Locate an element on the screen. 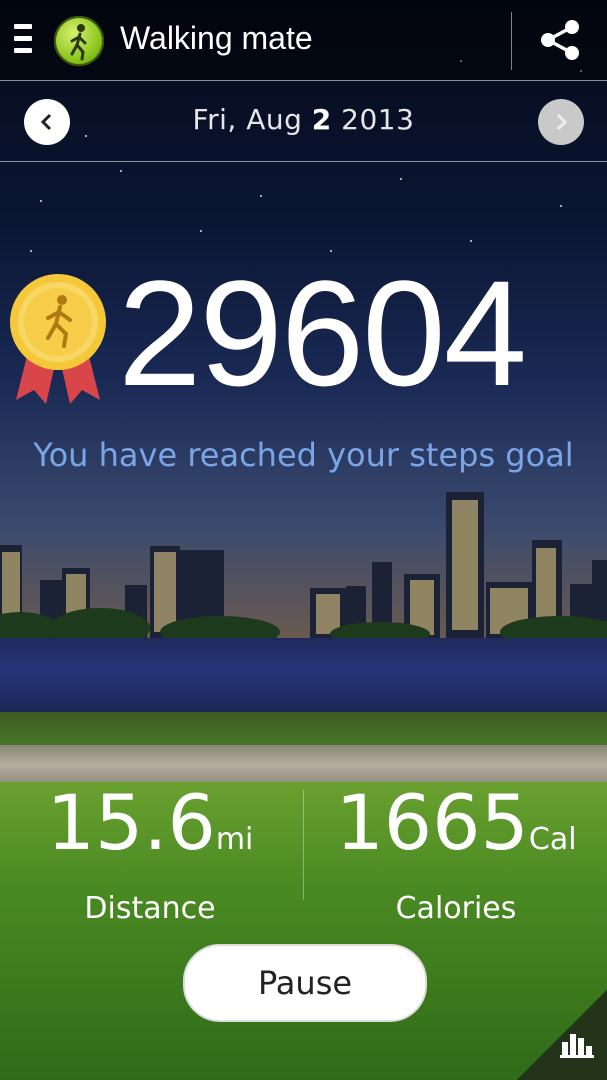 Image resolution: width=607 pixels, height=1080 pixels. goal-message: You have reached your steps goal is located at coordinates (303, 455).